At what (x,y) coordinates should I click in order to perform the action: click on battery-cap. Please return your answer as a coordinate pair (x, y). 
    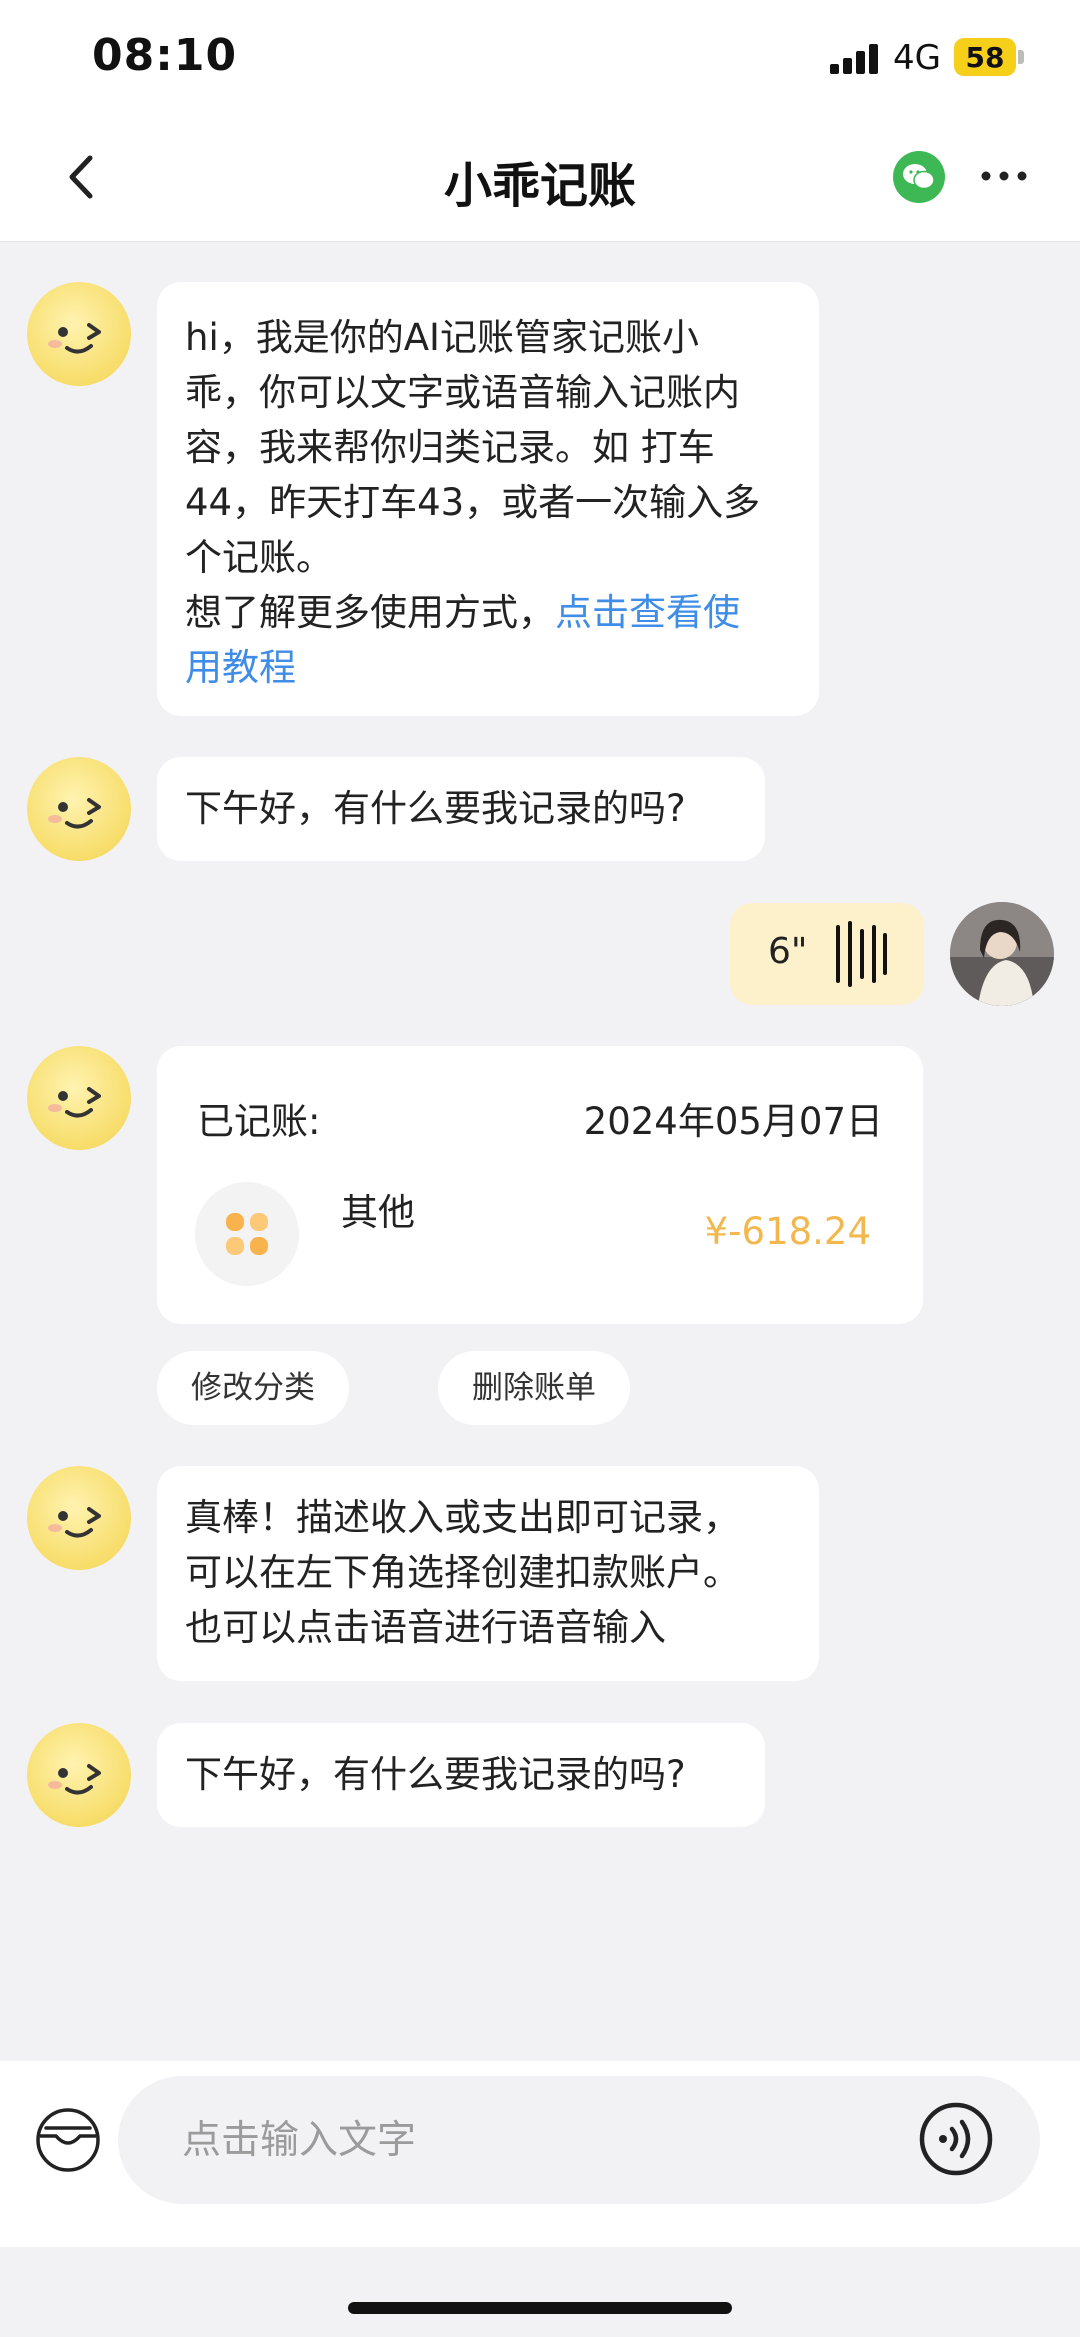
    Looking at the image, I should click on (1021, 57).